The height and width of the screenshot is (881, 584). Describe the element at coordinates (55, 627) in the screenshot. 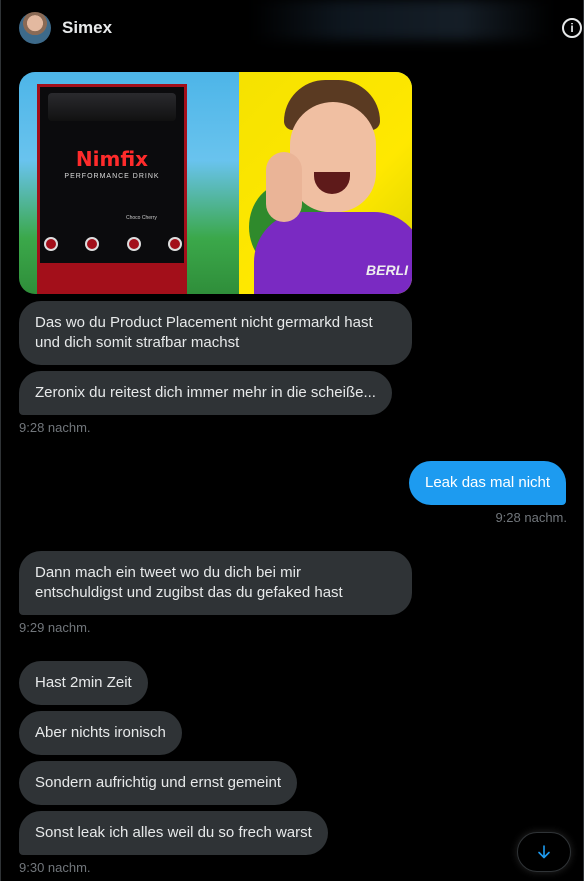

I see `message-timestamp: 9:29 nachm.` at that location.